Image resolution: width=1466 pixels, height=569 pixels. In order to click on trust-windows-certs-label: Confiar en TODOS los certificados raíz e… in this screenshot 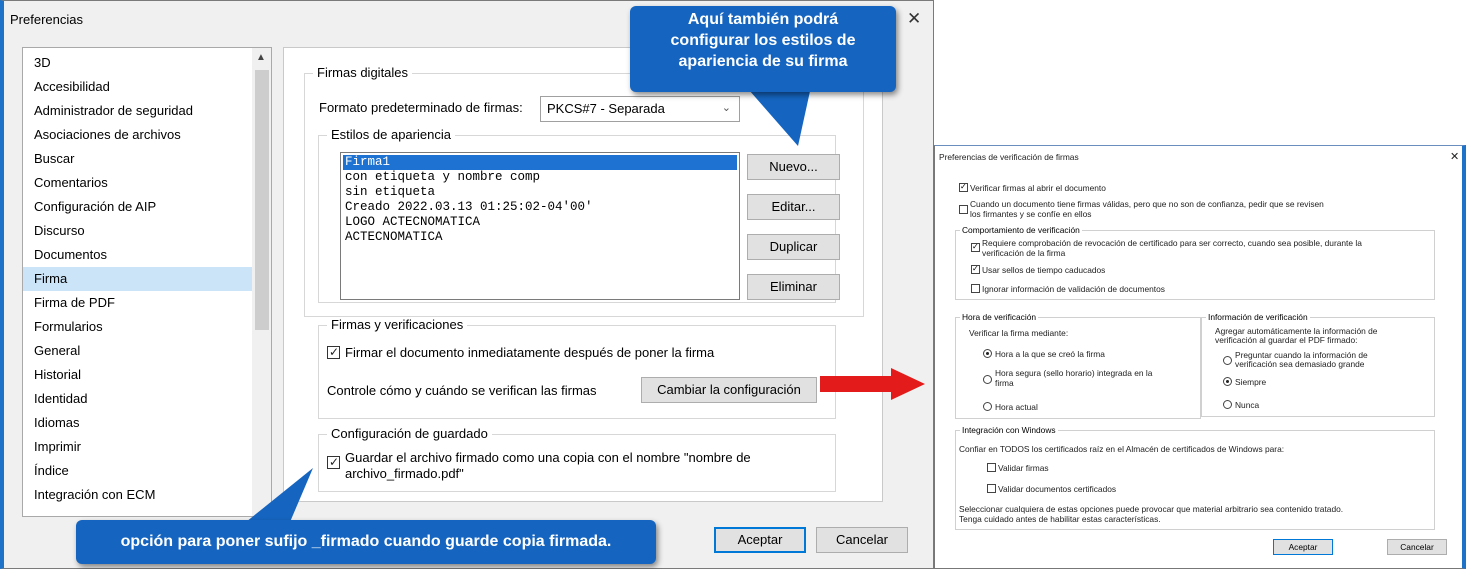, I will do `click(1122, 449)`.